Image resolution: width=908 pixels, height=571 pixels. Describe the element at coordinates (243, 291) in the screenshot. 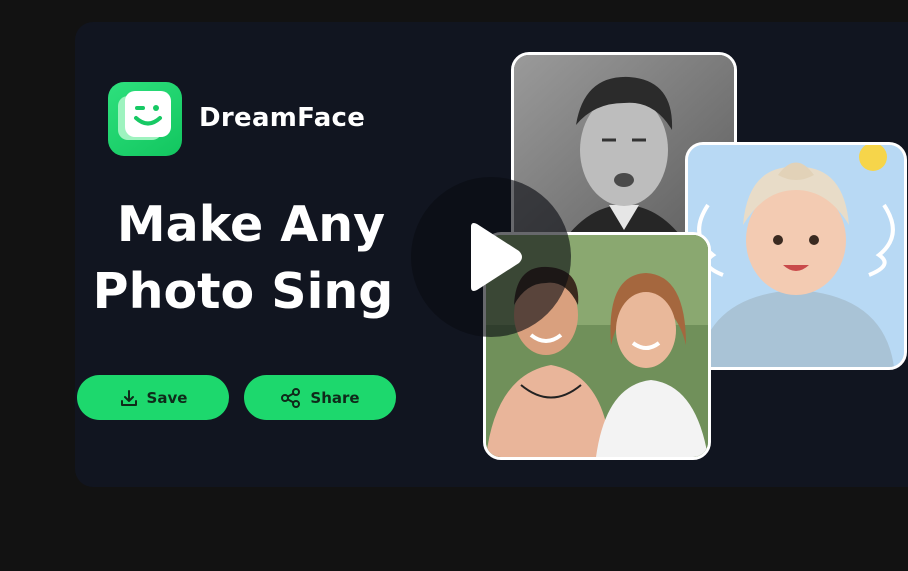

I see `headline-line-2: Photo Sing` at that location.